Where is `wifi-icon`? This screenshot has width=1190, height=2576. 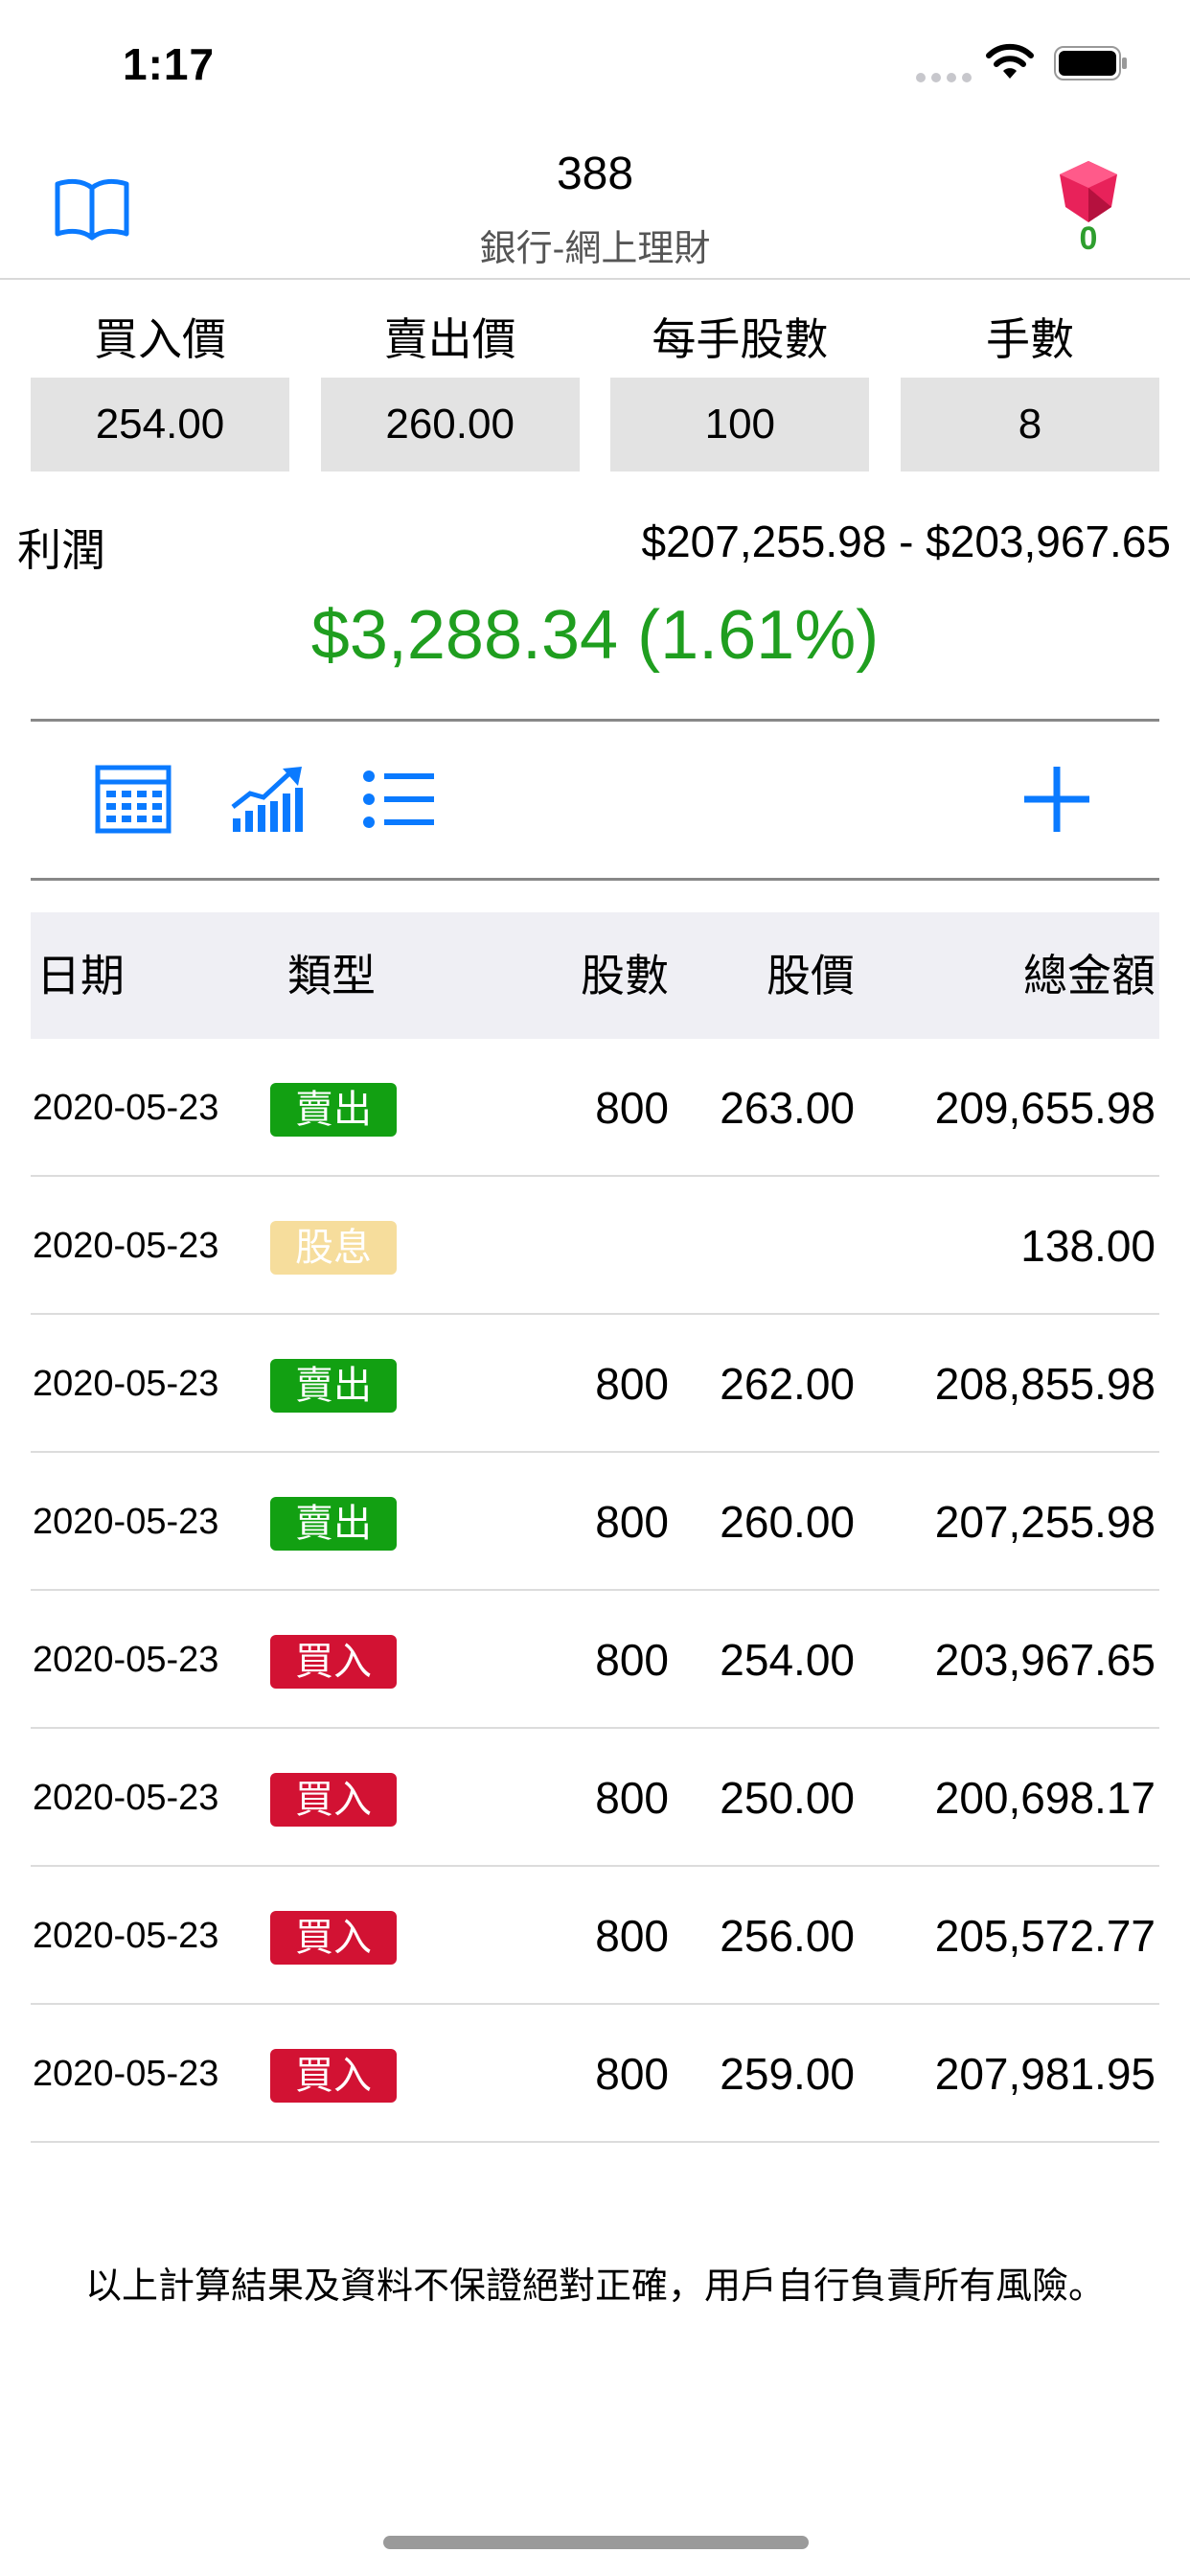 wifi-icon is located at coordinates (1010, 61).